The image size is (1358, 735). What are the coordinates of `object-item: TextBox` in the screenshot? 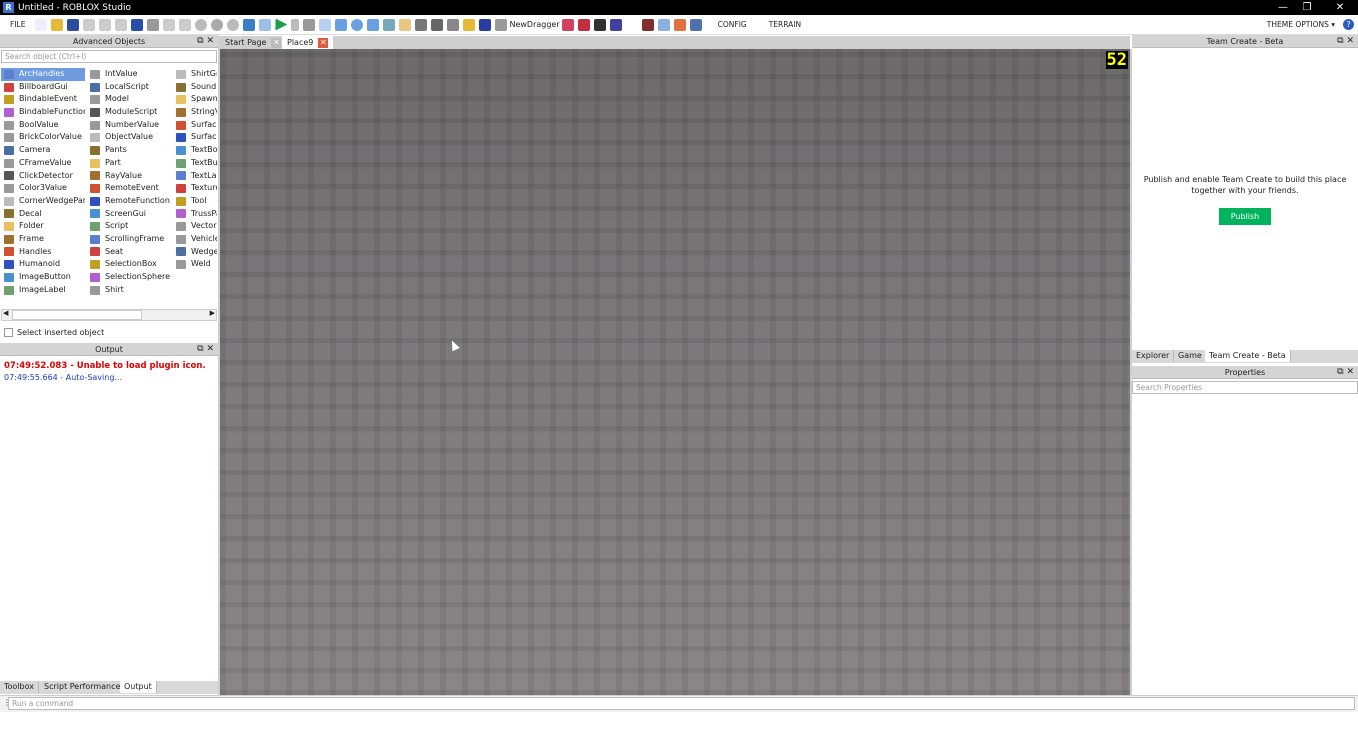 It's located at (195, 150).